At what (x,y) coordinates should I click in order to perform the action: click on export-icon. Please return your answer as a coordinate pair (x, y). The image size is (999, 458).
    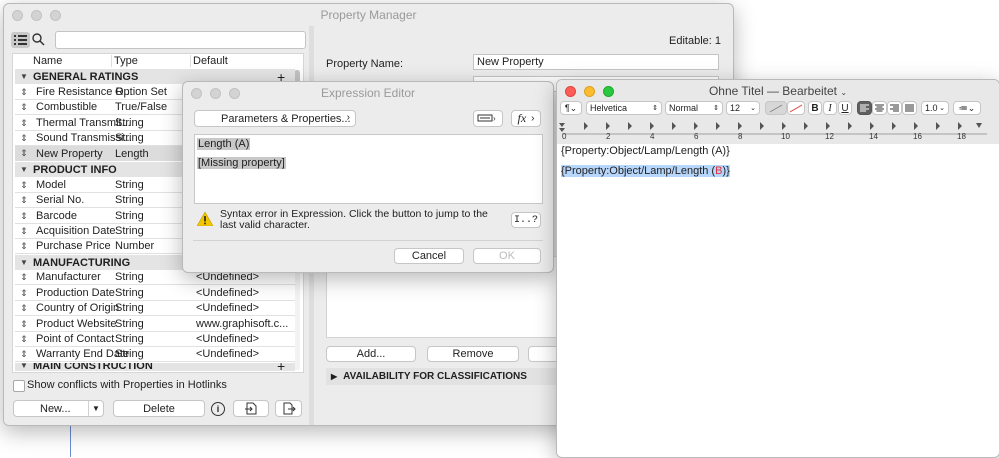
    Looking at the image, I should click on (289, 408).